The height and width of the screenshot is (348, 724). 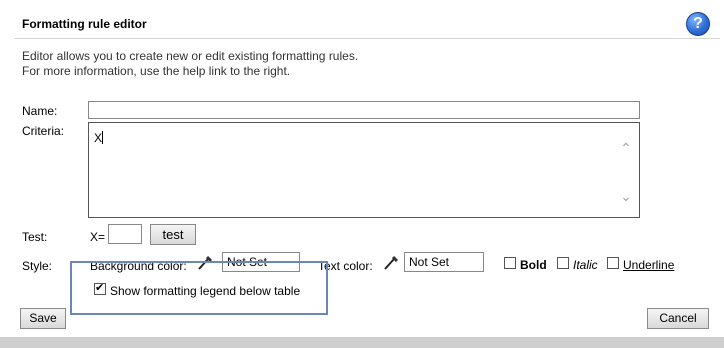 What do you see at coordinates (649, 265) in the screenshot?
I see `underline-label: Underline` at bounding box center [649, 265].